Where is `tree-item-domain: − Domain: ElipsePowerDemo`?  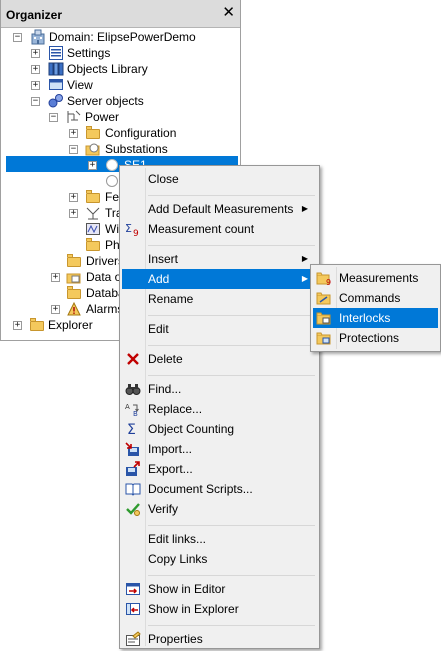 tree-item-domain: − Domain: ElipsePowerDemo is located at coordinates (120, 37).